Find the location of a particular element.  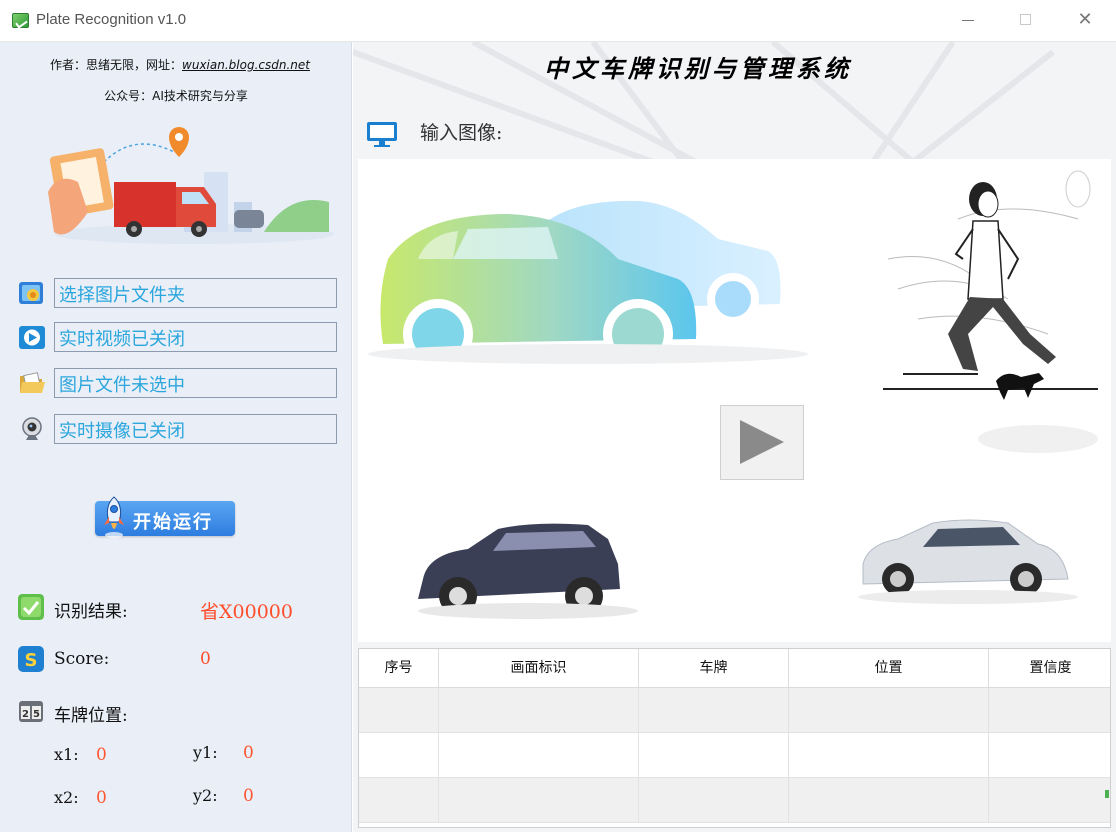

author-link: wuxian.blog.csdn.net is located at coordinates (246, 65).